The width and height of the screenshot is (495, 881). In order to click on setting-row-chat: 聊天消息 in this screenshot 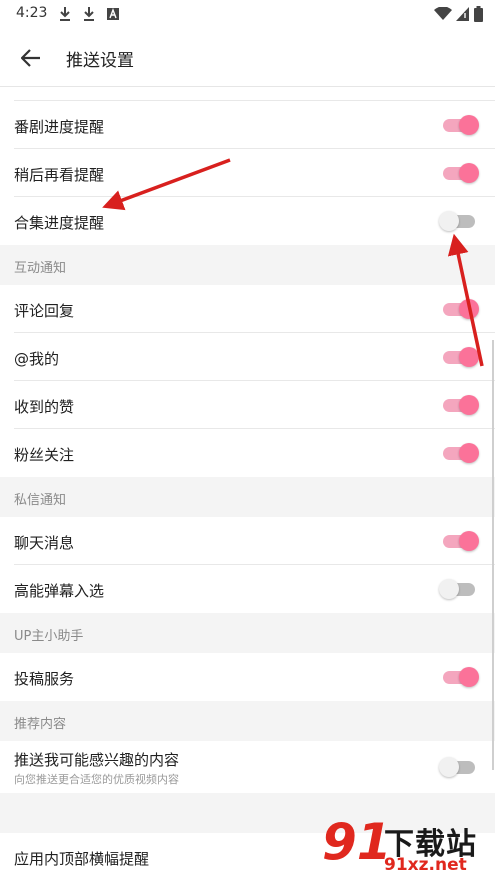, I will do `click(247, 541)`.